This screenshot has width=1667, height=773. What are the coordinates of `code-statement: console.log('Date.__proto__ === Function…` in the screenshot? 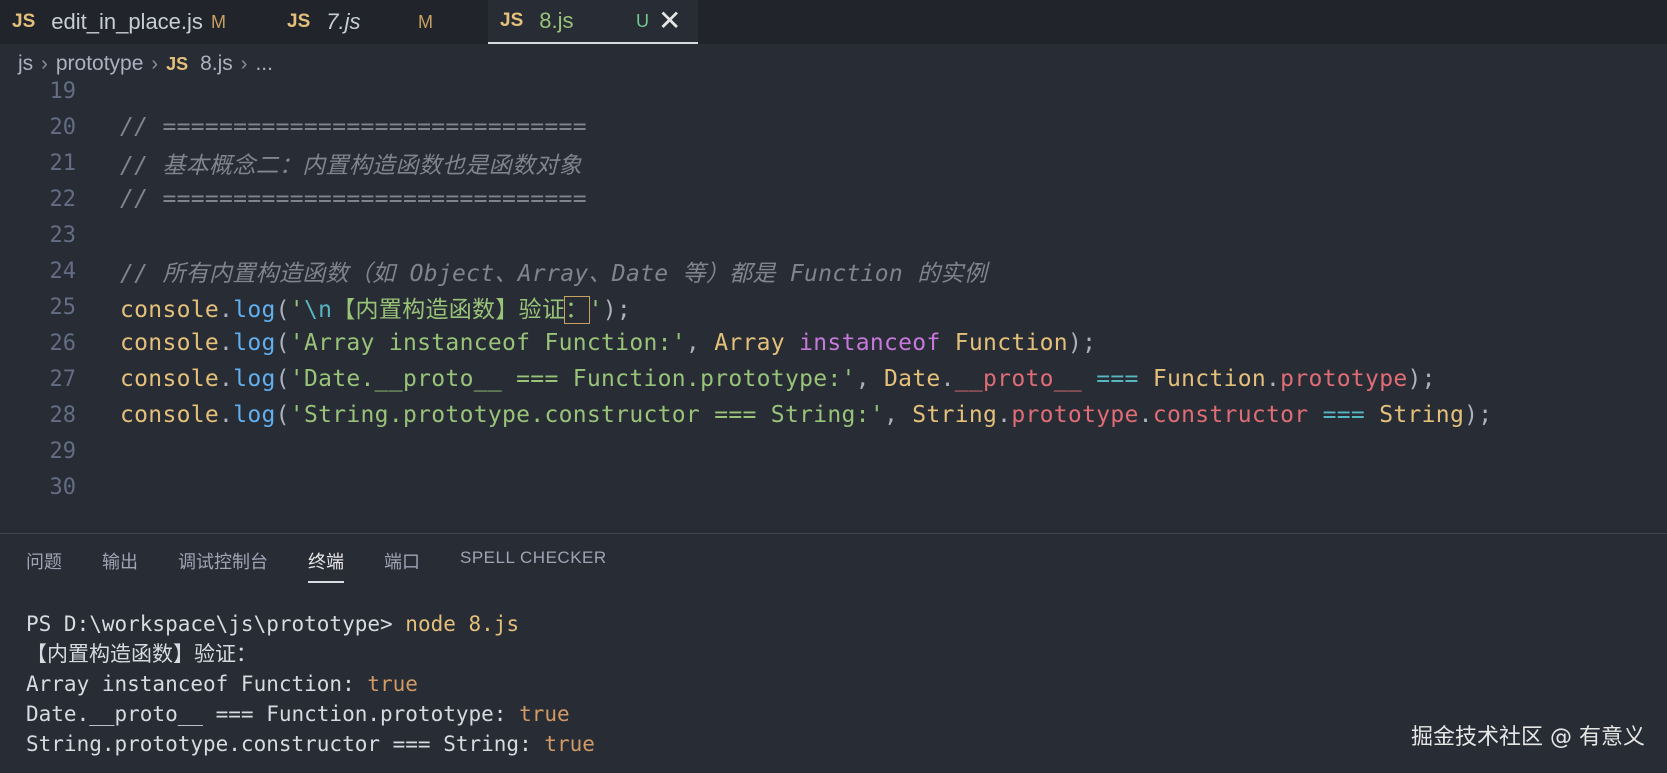 It's located at (778, 379).